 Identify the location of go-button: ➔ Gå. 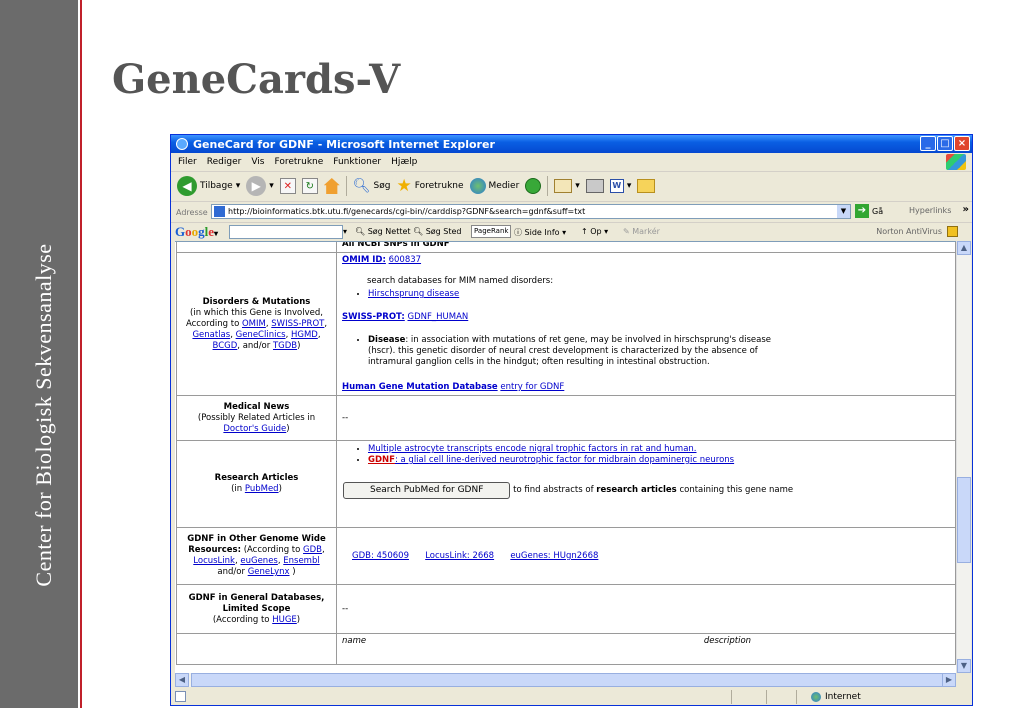
(869, 211).